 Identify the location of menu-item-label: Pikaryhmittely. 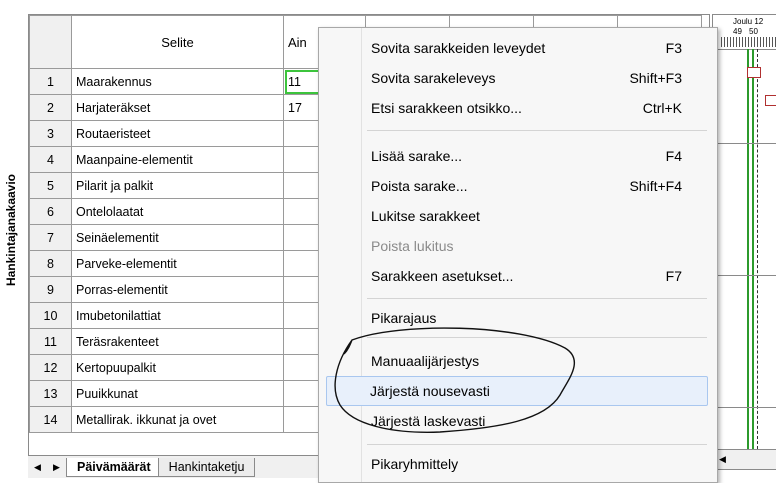
(415, 464).